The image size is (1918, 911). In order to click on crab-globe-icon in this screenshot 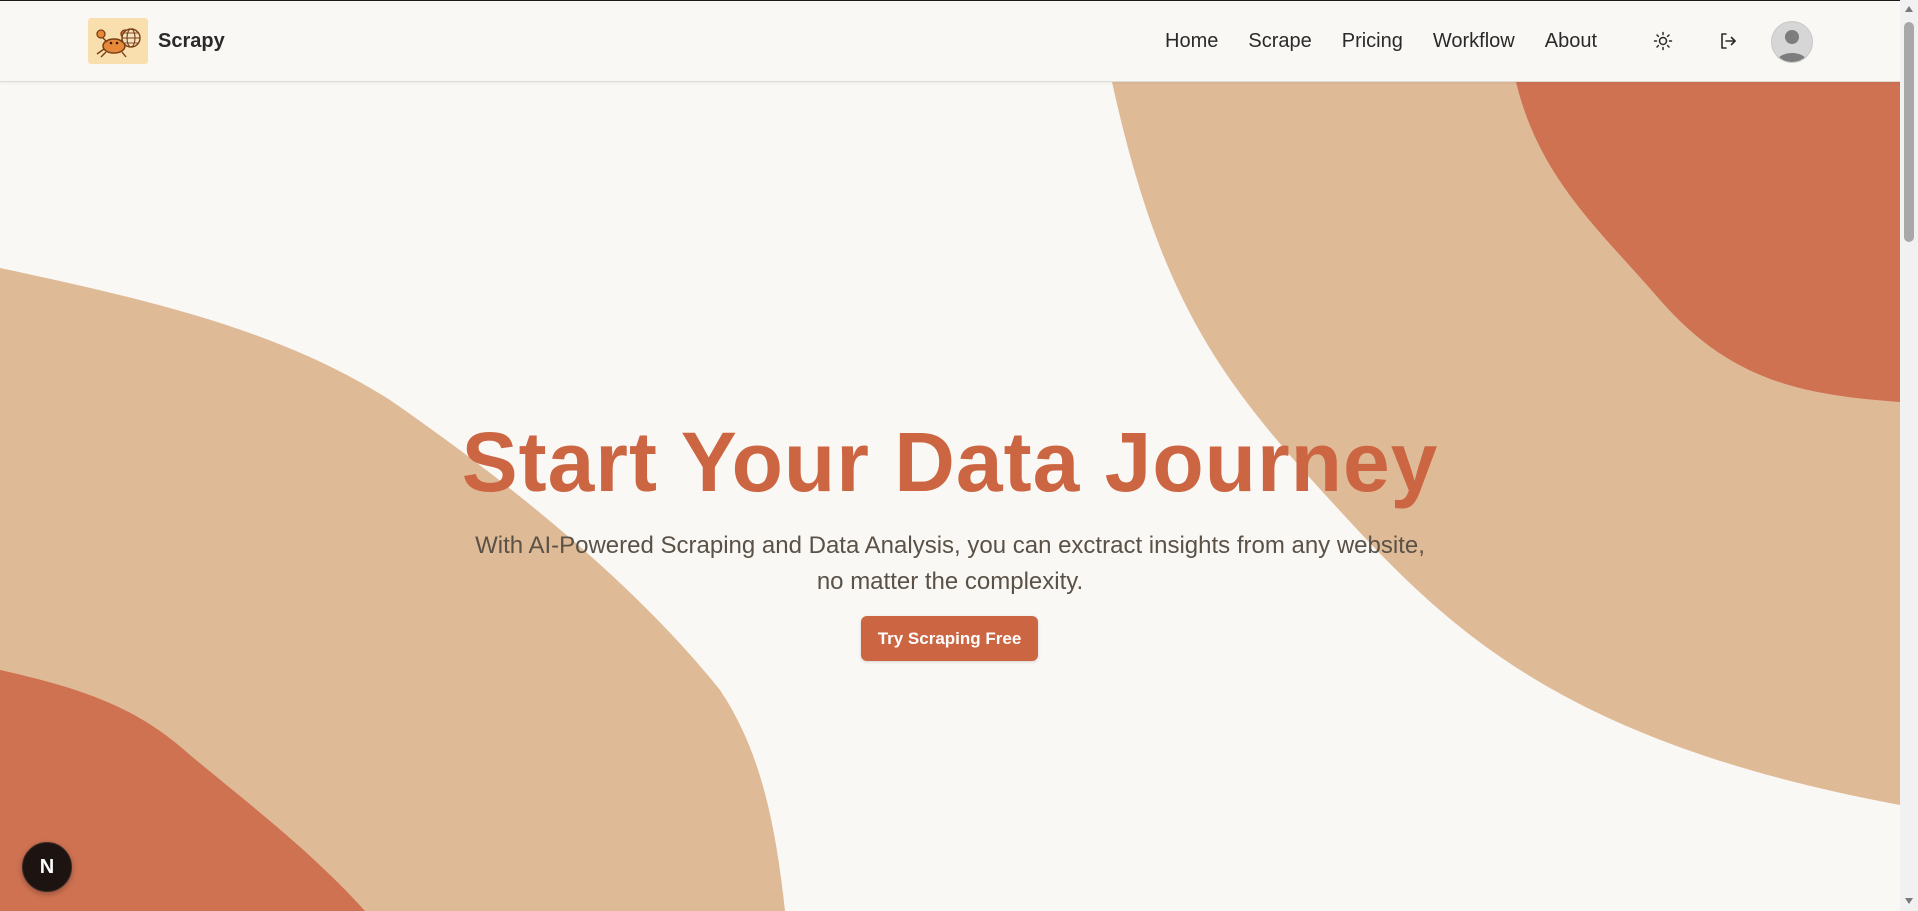, I will do `click(118, 41)`.